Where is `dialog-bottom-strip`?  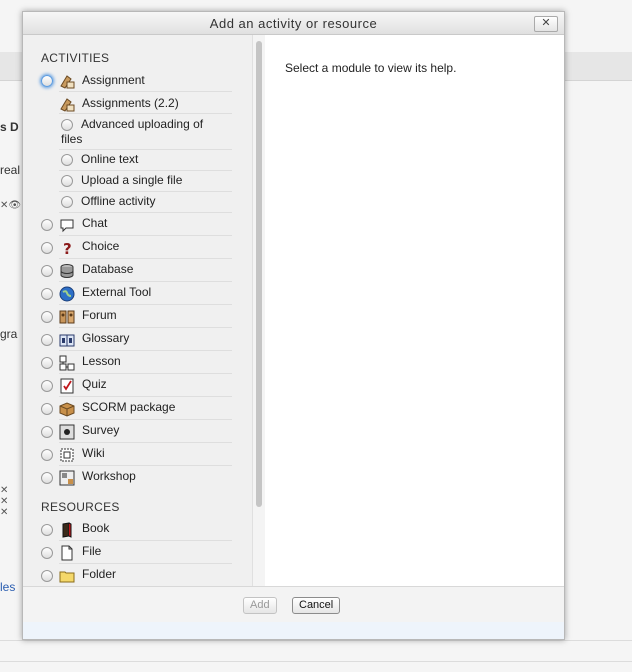 dialog-bottom-strip is located at coordinates (293, 630).